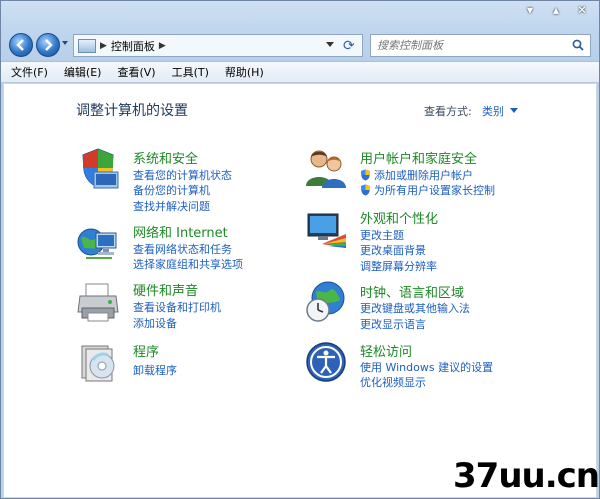 The height and width of the screenshot is (499, 600). Describe the element at coordinates (177, 307) in the screenshot. I see `link-devices-printers: 查看设备和打印机` at that location.